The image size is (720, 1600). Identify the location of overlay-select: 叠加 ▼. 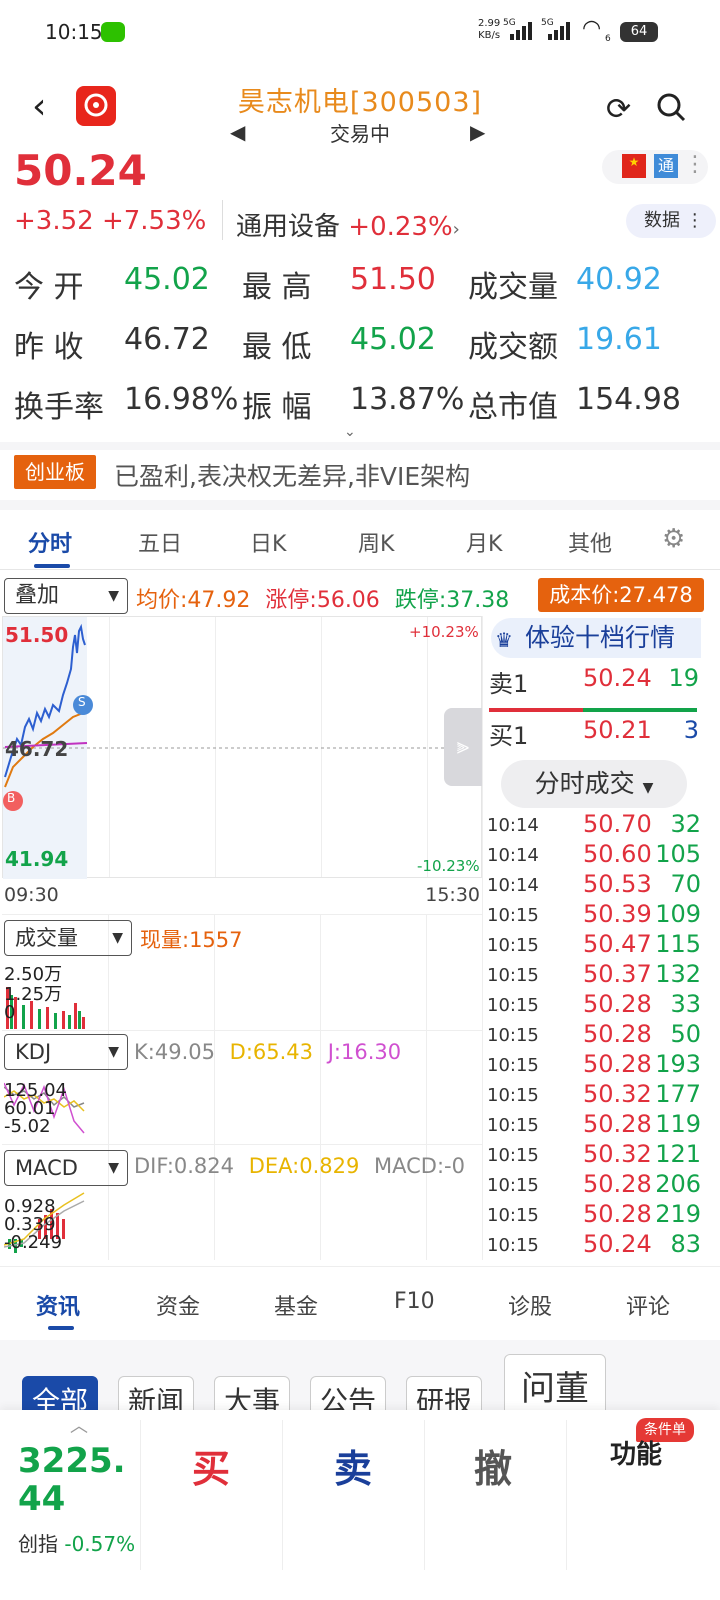
(66, 596).